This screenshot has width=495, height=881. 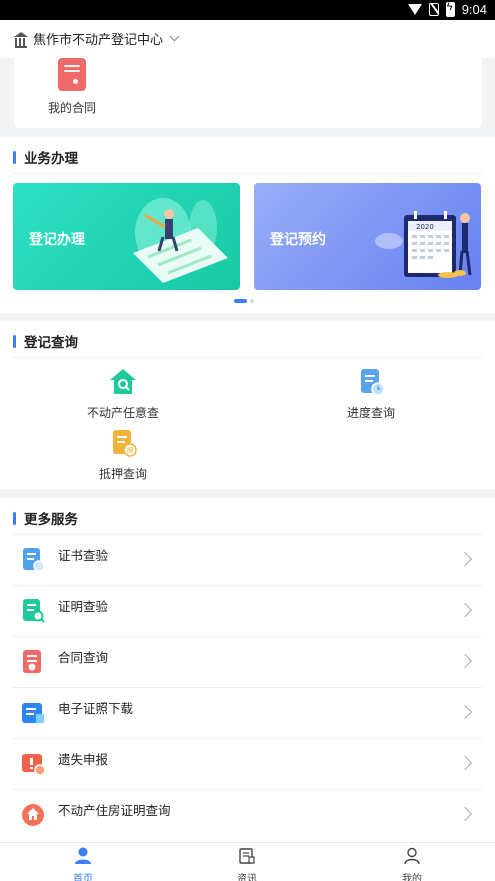 What do you see at coordinates (414, 9) in the screenshot?
I see `wifi-icon` at bounding box center [414, 9].